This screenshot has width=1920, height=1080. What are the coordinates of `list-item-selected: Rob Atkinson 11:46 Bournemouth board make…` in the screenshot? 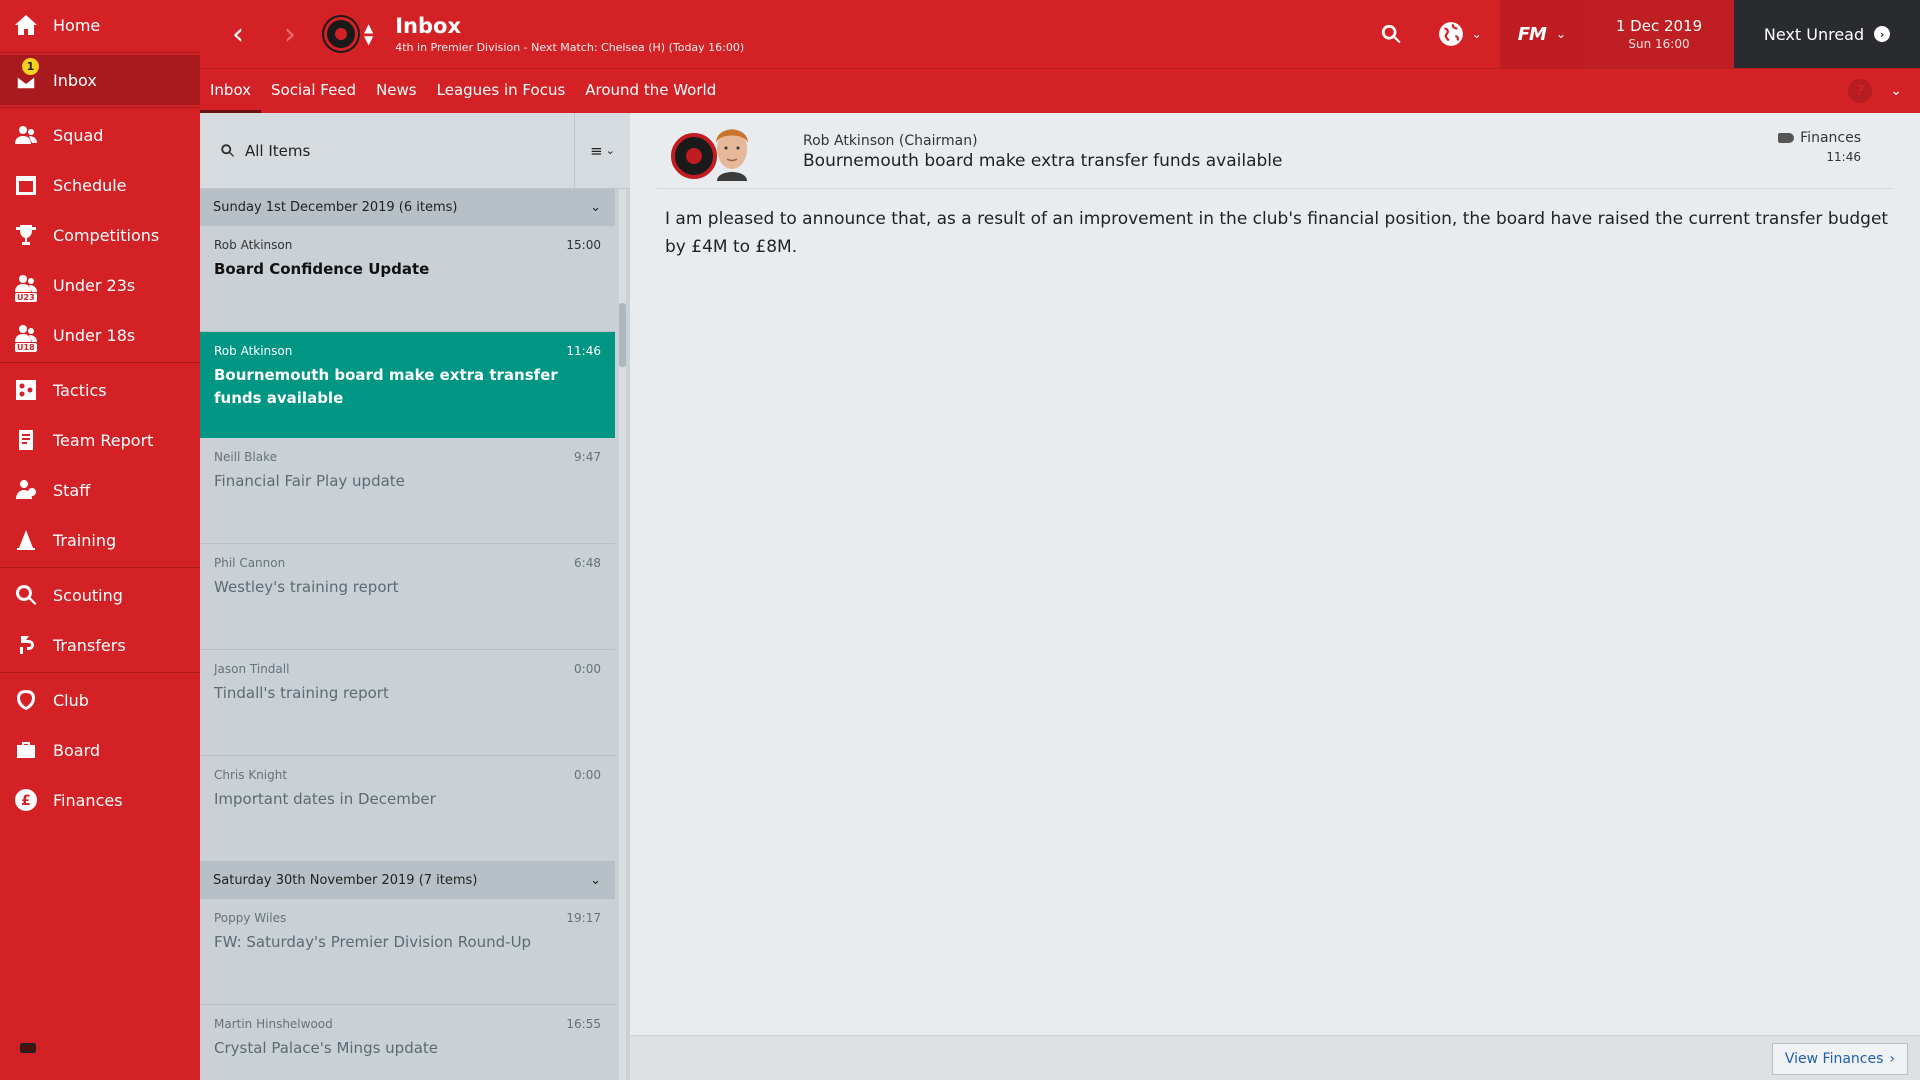 It's located at (407, 385).